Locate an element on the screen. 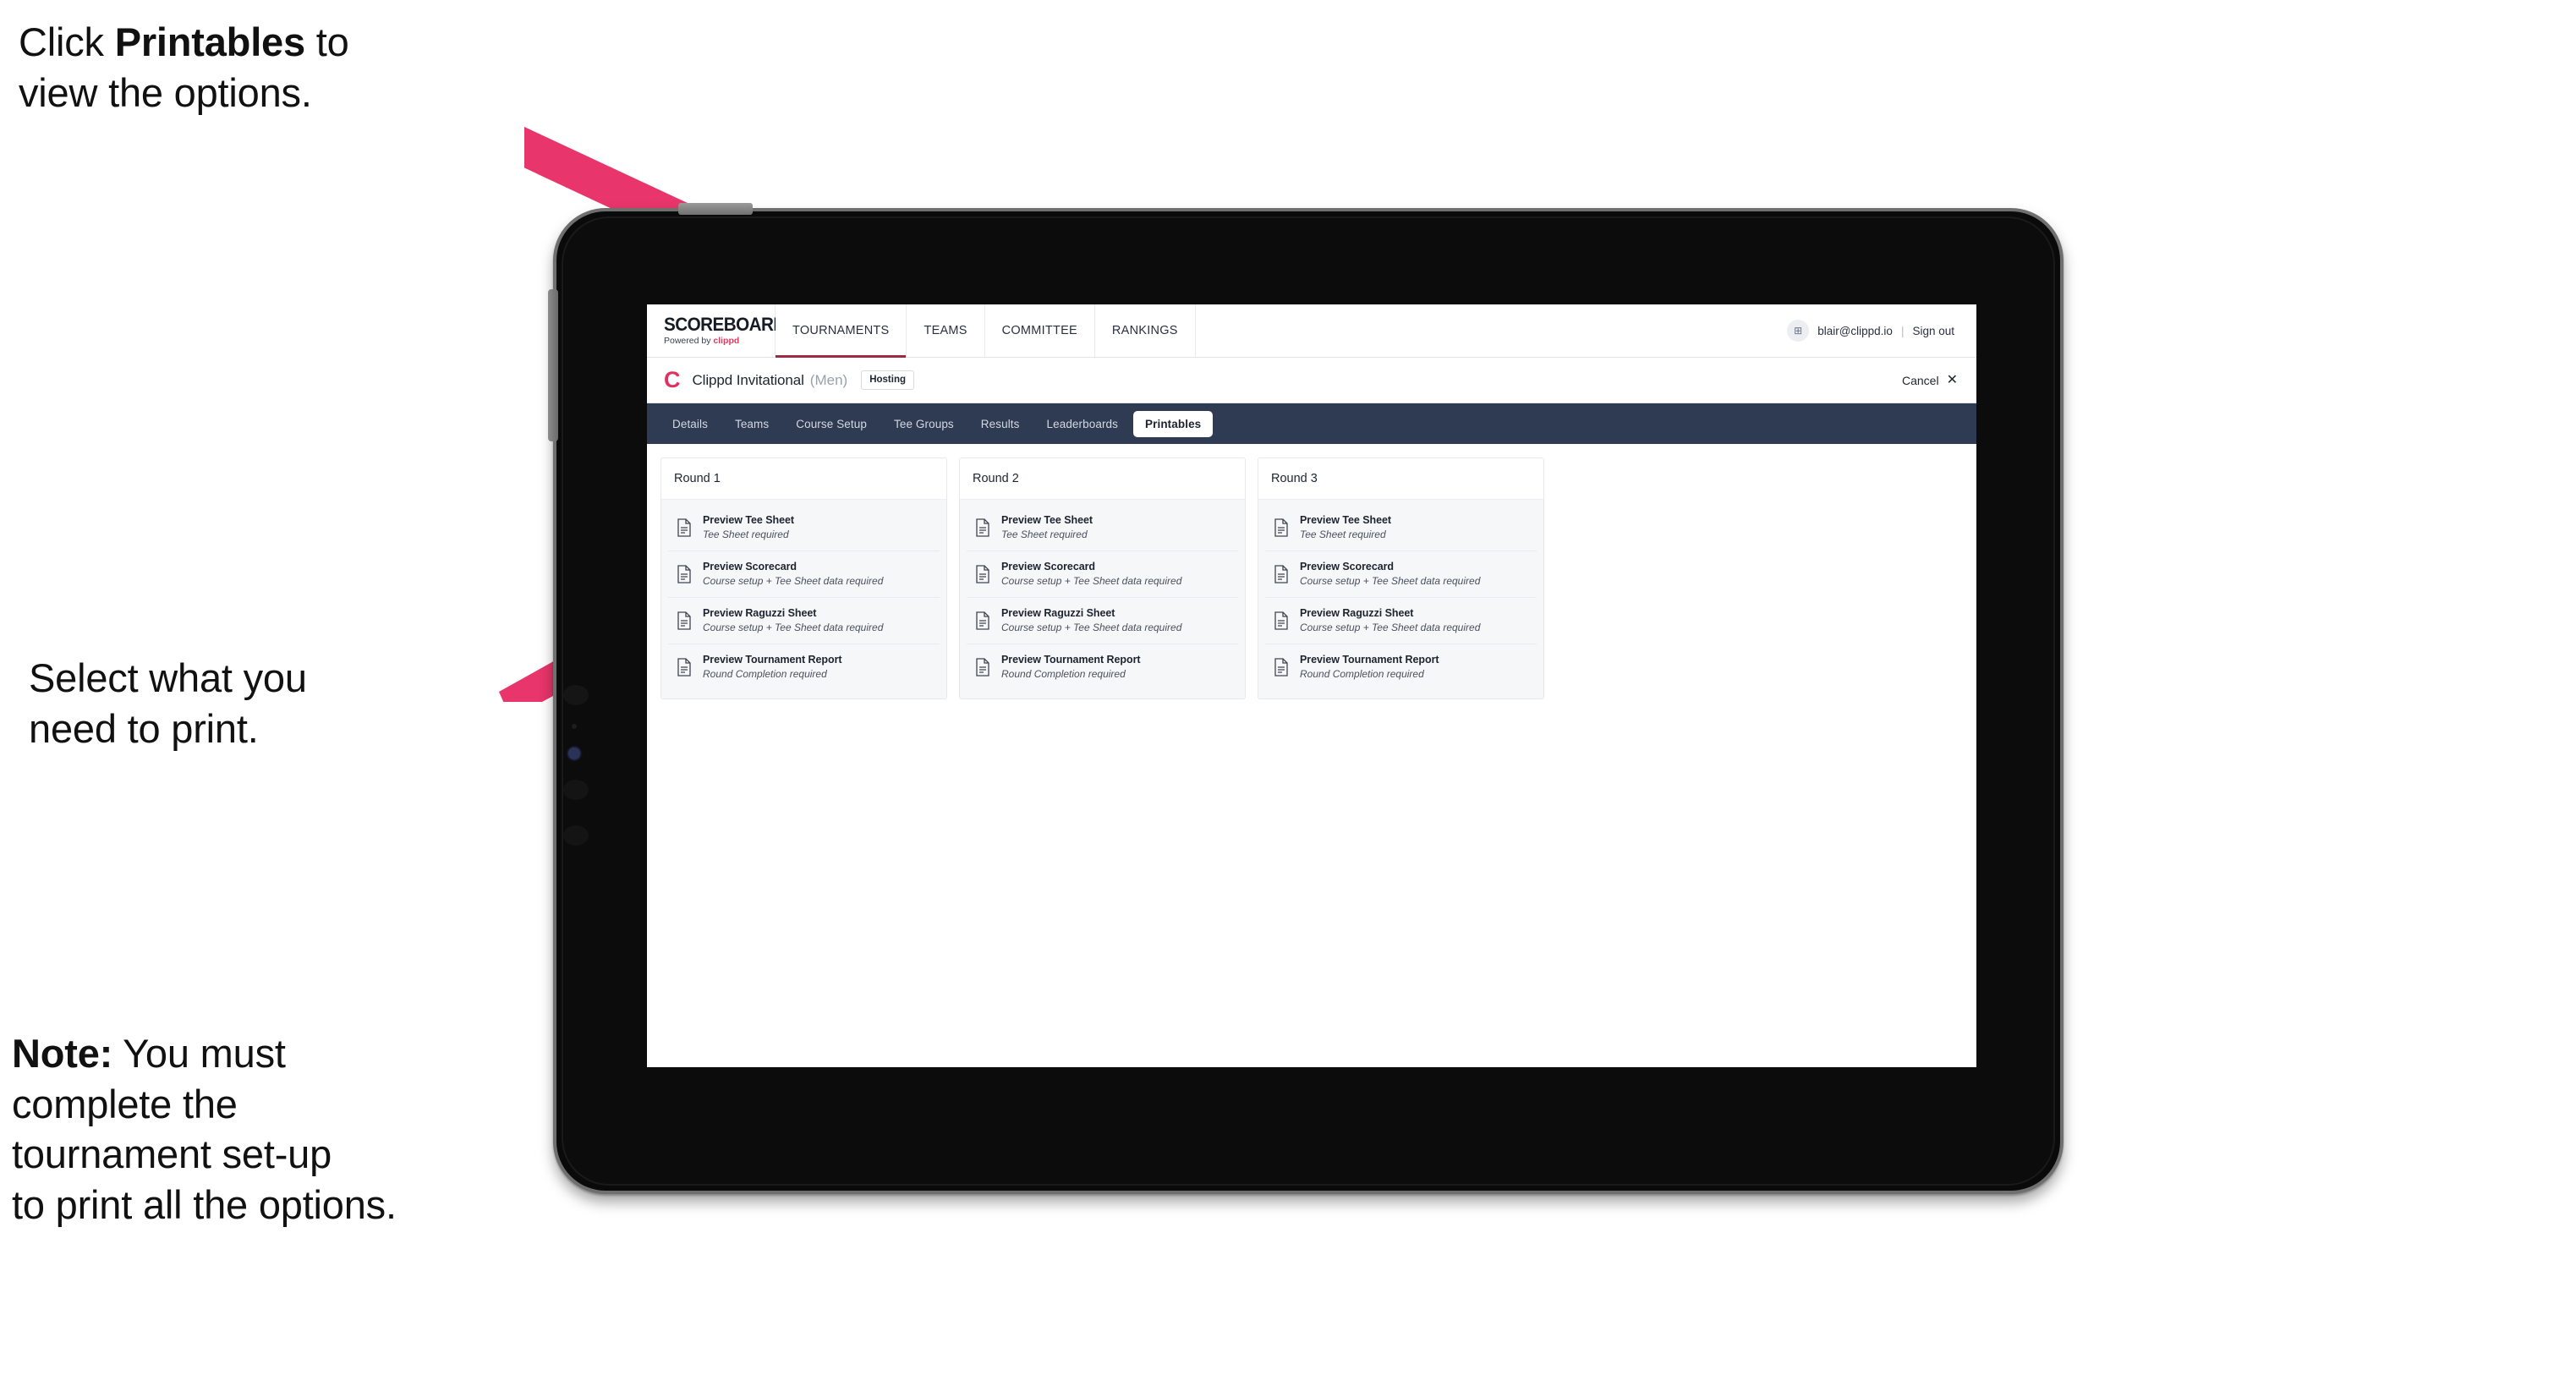 This screenshot has width=2576, height=1386. tab-tee-groups: Tee Groups is located at coordinates (924, 424).